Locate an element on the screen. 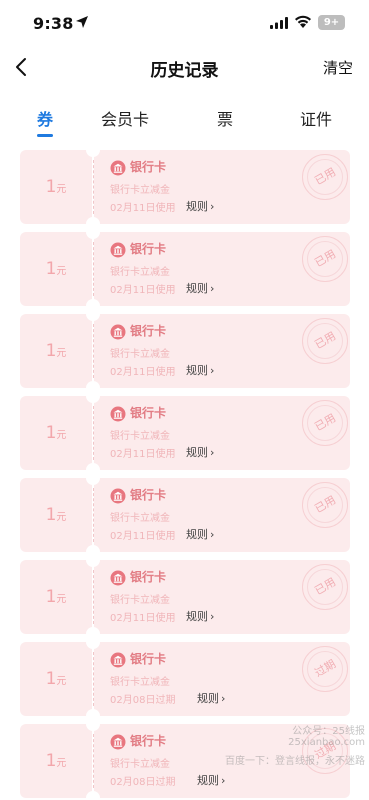 The width and height of the screenshot is (369, 800). active-tab-indicator is located at coordinates (45, 135).